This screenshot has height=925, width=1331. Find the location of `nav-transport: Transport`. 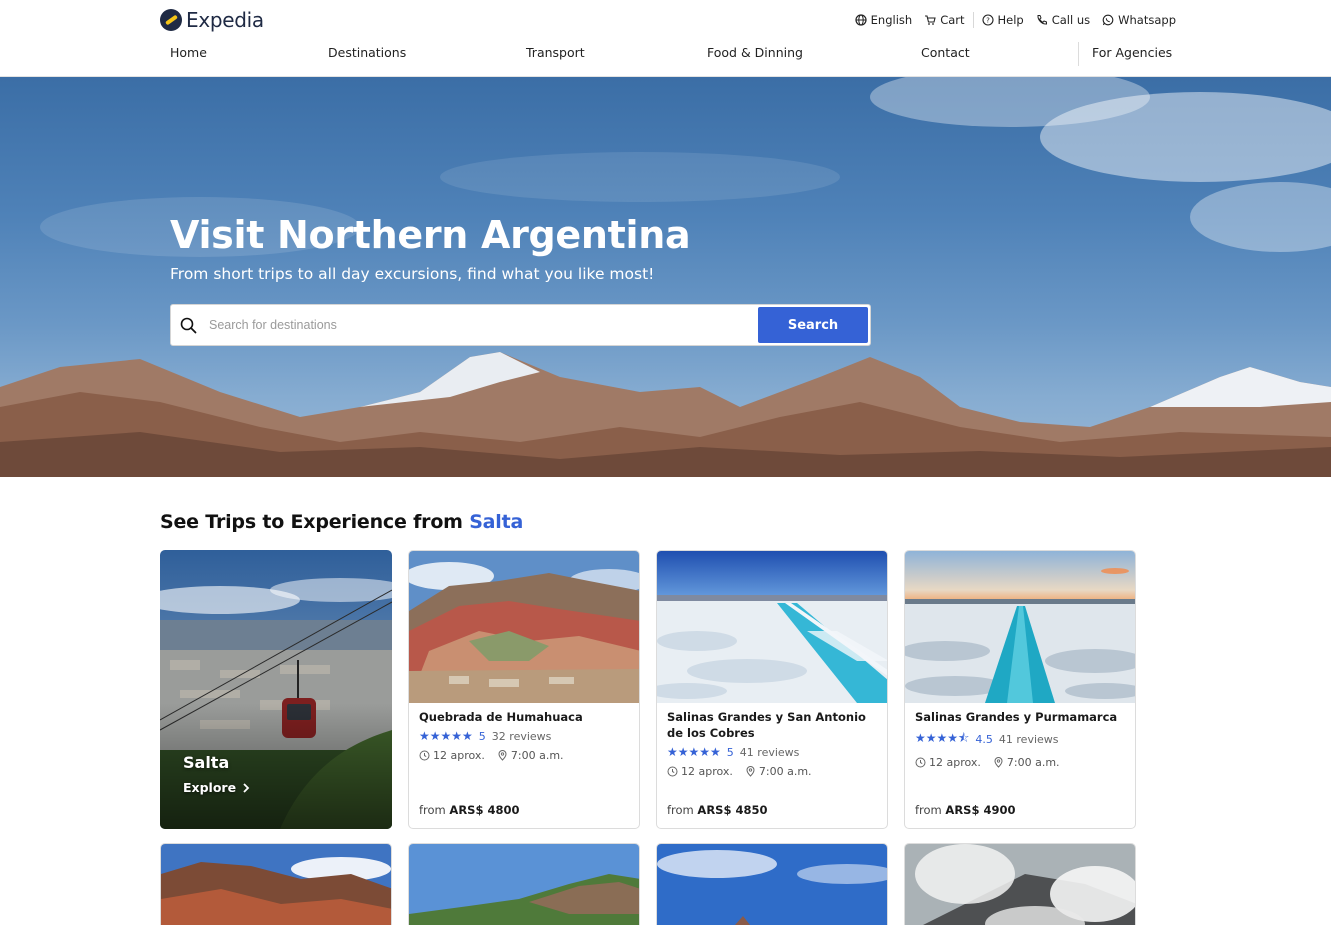

nav-transport: Transport is located at coordinates (555, 52).